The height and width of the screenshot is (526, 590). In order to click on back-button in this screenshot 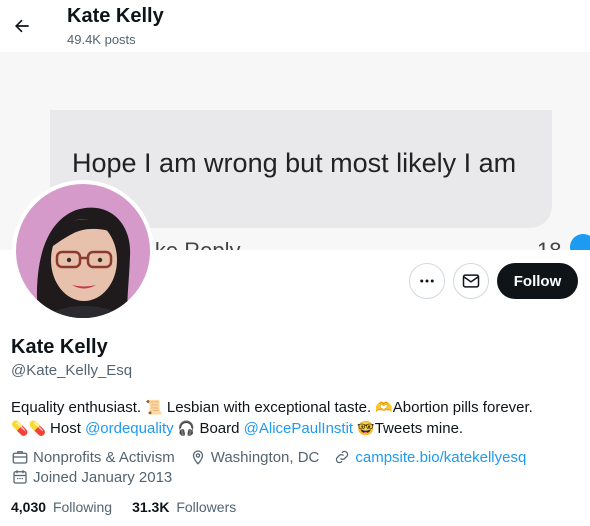, I will do `click(22, 26)`.